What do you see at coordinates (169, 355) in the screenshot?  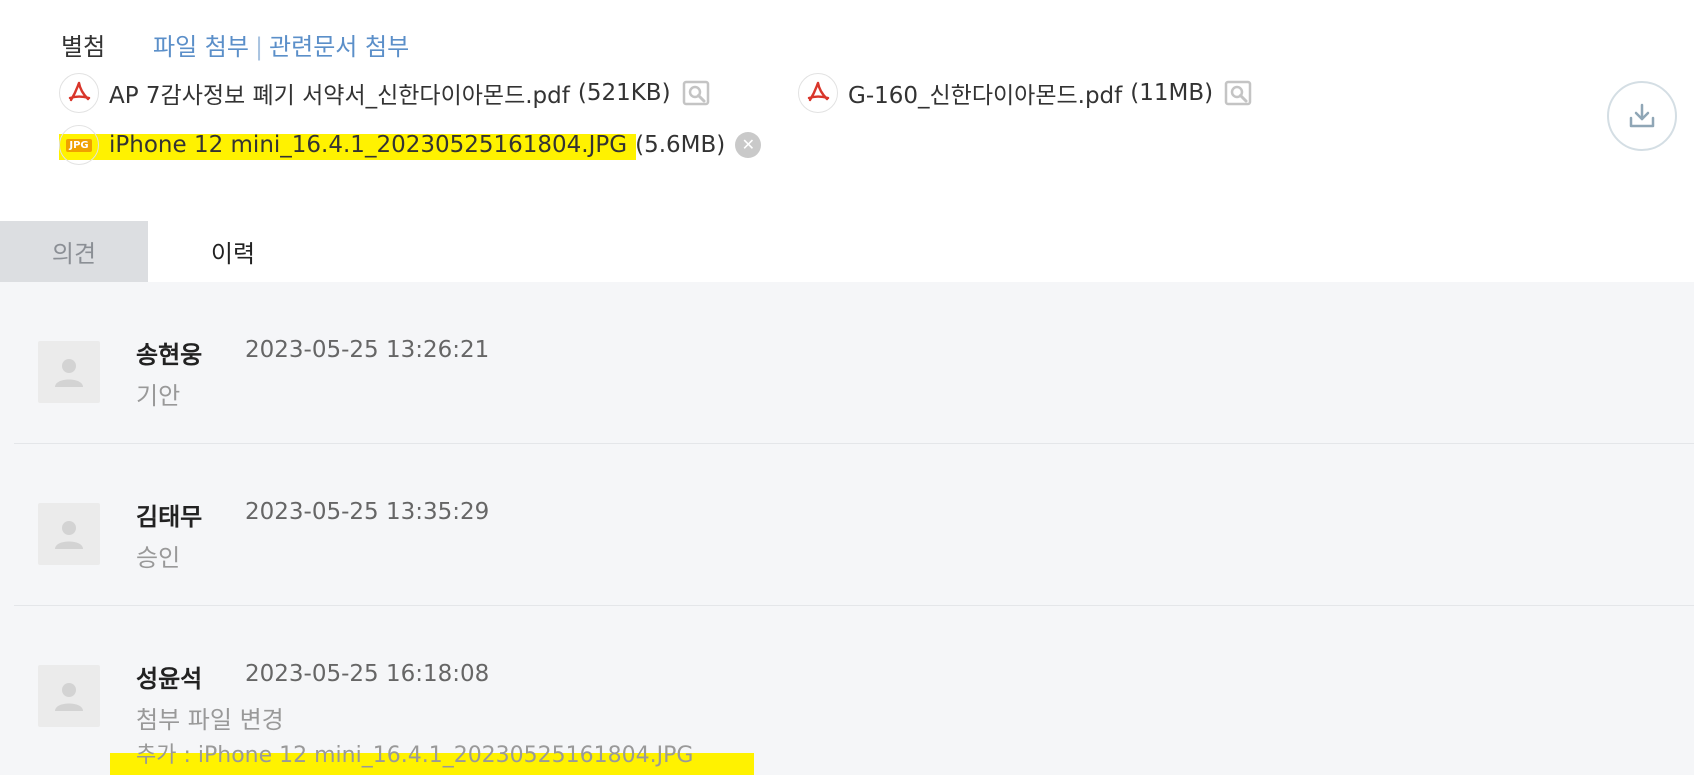 I see `history-author: 송현웅` at bounding box center [169, 355].